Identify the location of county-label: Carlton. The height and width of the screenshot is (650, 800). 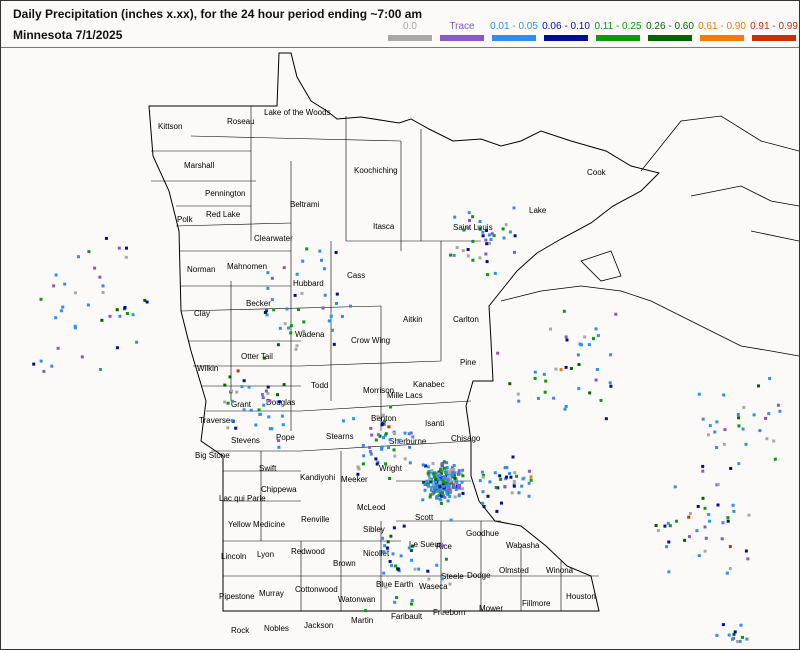
(466, 319).